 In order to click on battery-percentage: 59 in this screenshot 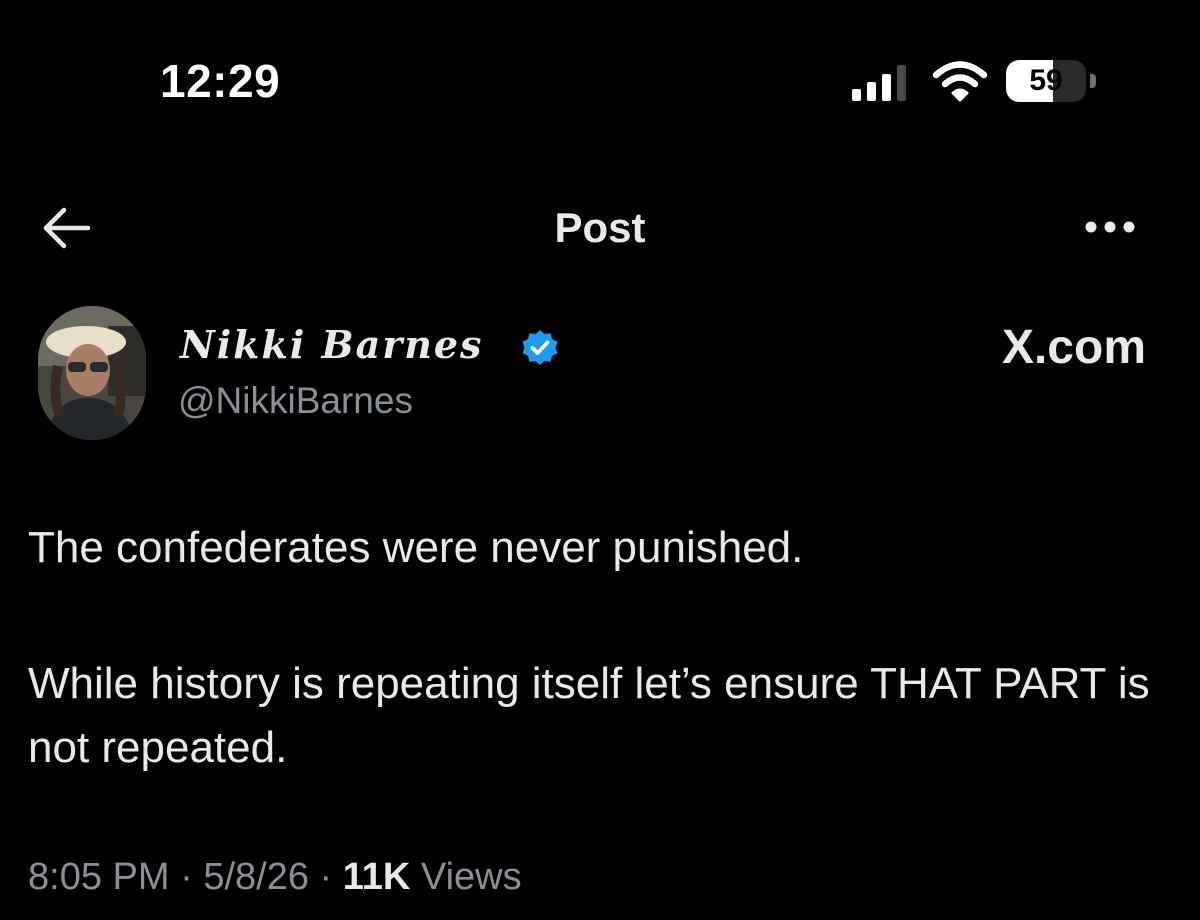, I will do `click(1046, 80)`.